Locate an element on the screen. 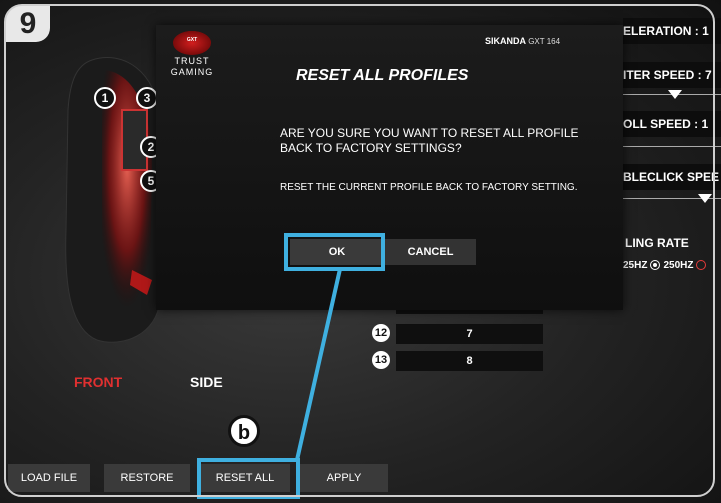  mouse-button-1-marker: 1 is located at coordinates (105, 98).